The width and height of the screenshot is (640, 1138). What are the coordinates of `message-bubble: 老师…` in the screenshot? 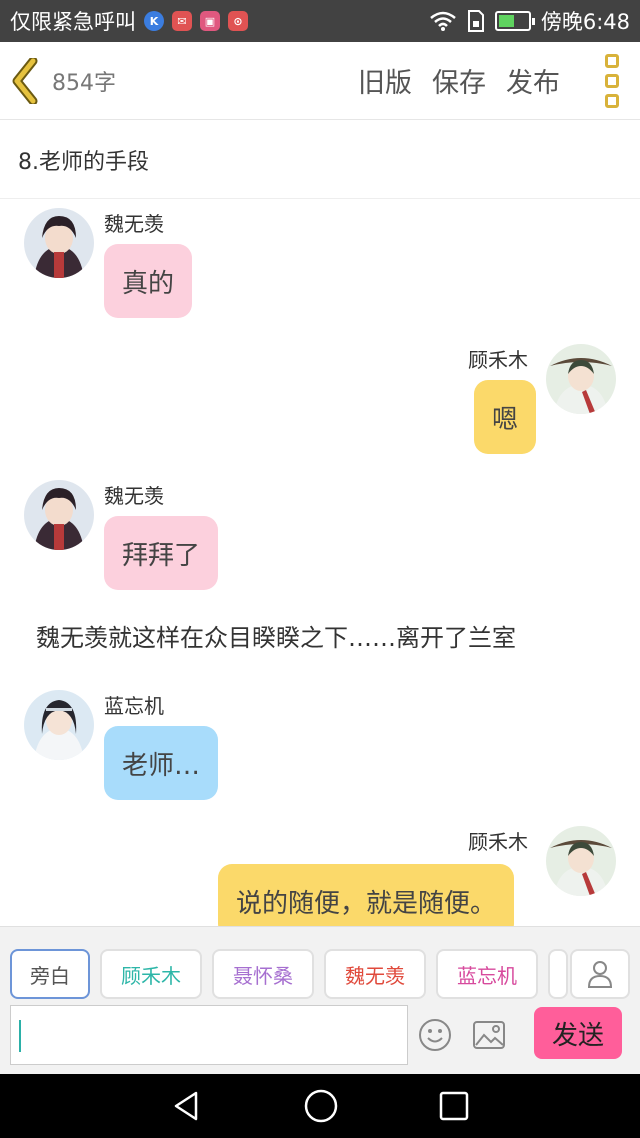 It's located at (161, 763).